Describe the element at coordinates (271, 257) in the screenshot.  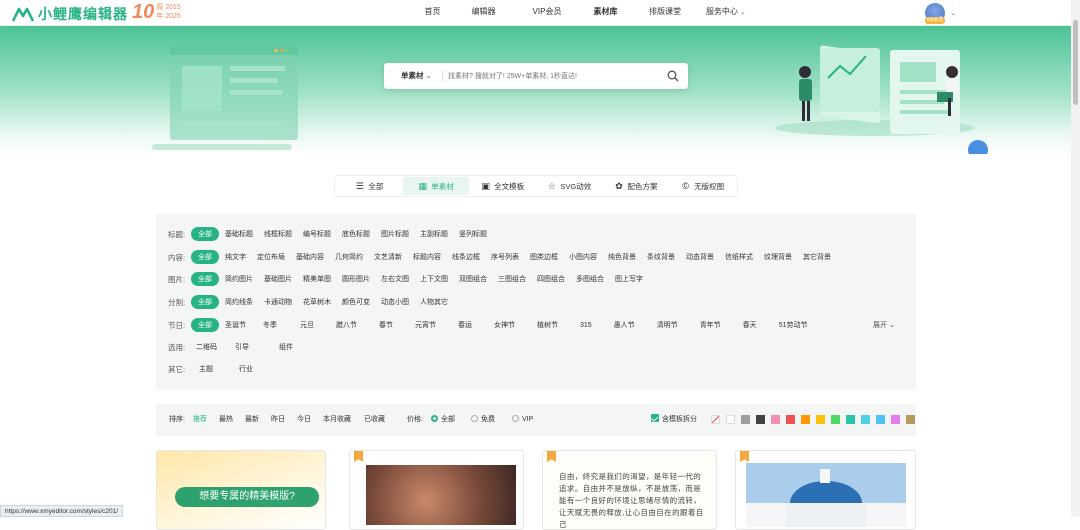
I see `filter-option: 定位布局` at that location.